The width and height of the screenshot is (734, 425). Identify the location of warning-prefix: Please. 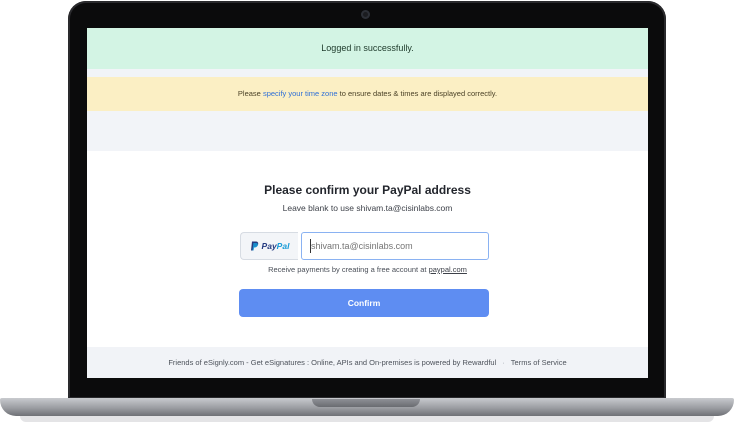
(250, 93).